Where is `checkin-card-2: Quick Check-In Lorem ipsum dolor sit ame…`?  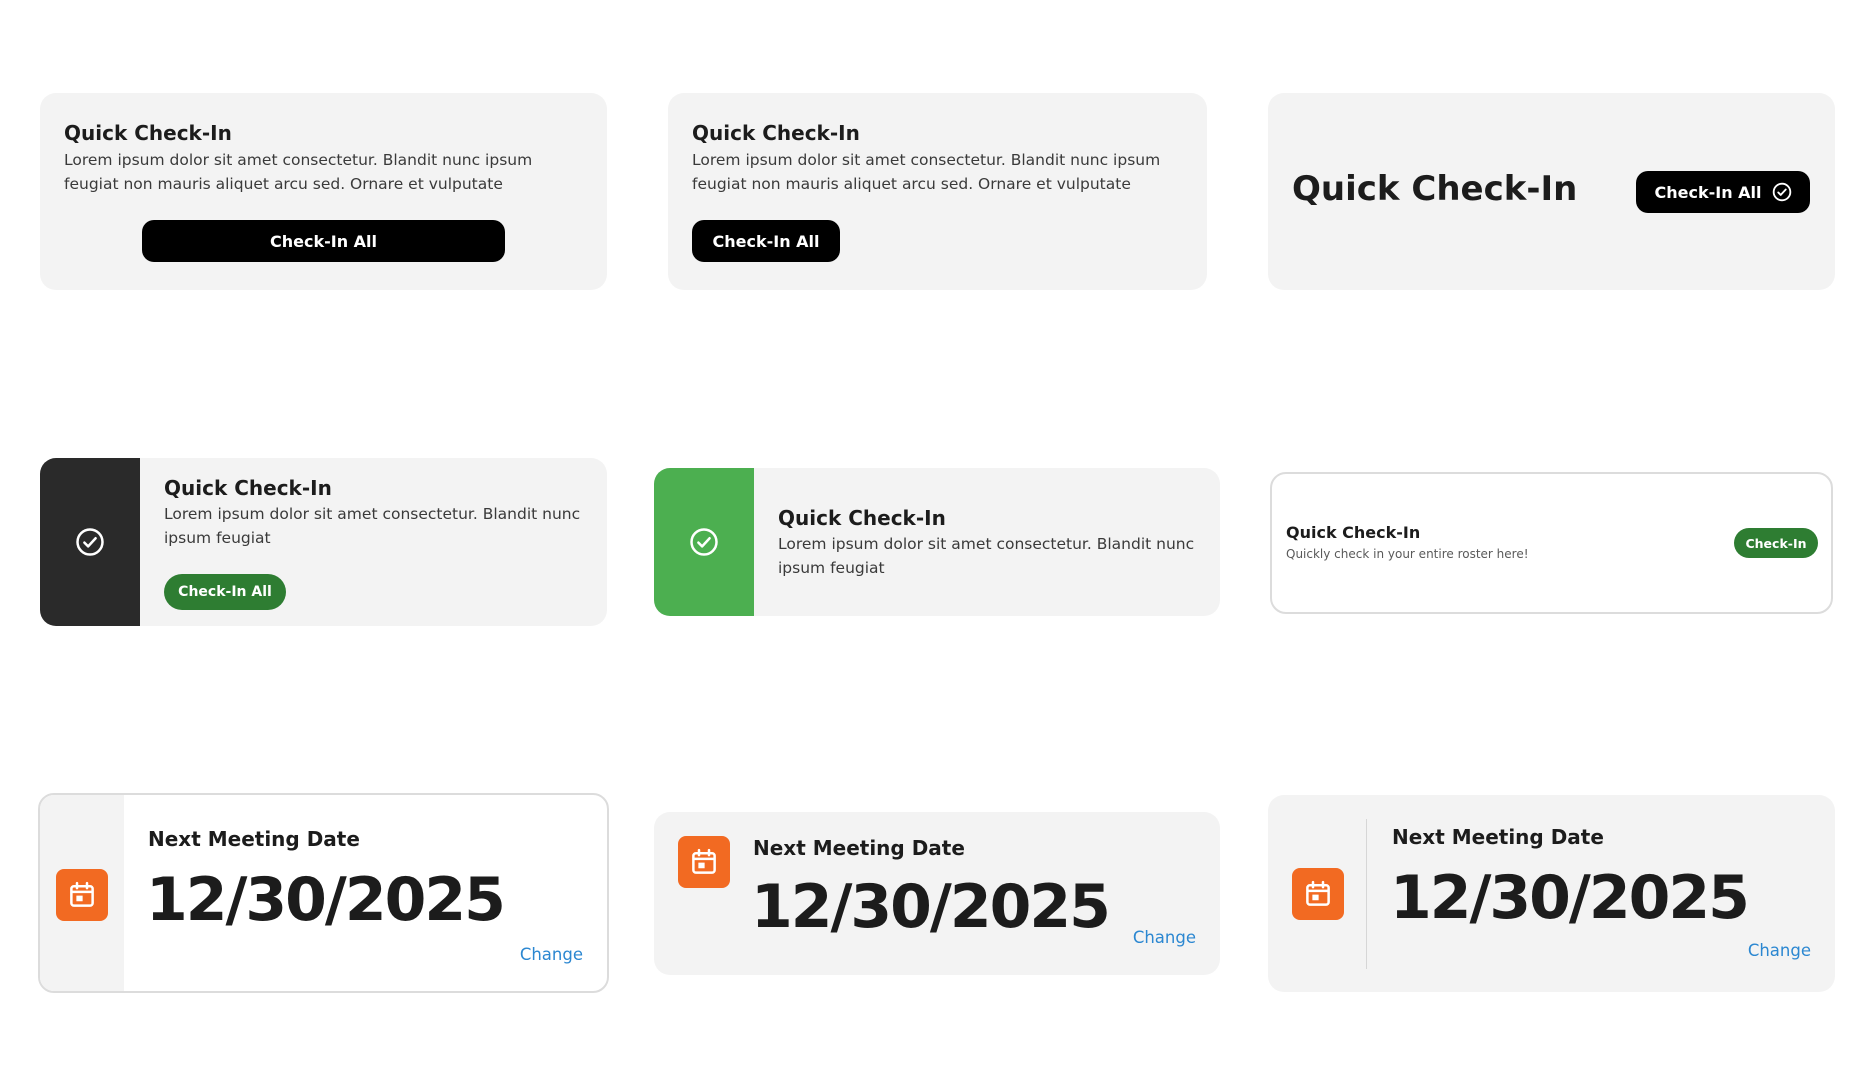
checkin-card-2: Quick Check-In Lorem ipsum dolor sit ame… is located at coordinates (937, 191).